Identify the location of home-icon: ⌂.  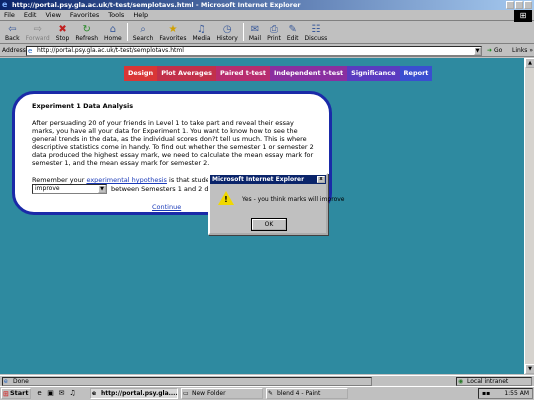
(113, 29).